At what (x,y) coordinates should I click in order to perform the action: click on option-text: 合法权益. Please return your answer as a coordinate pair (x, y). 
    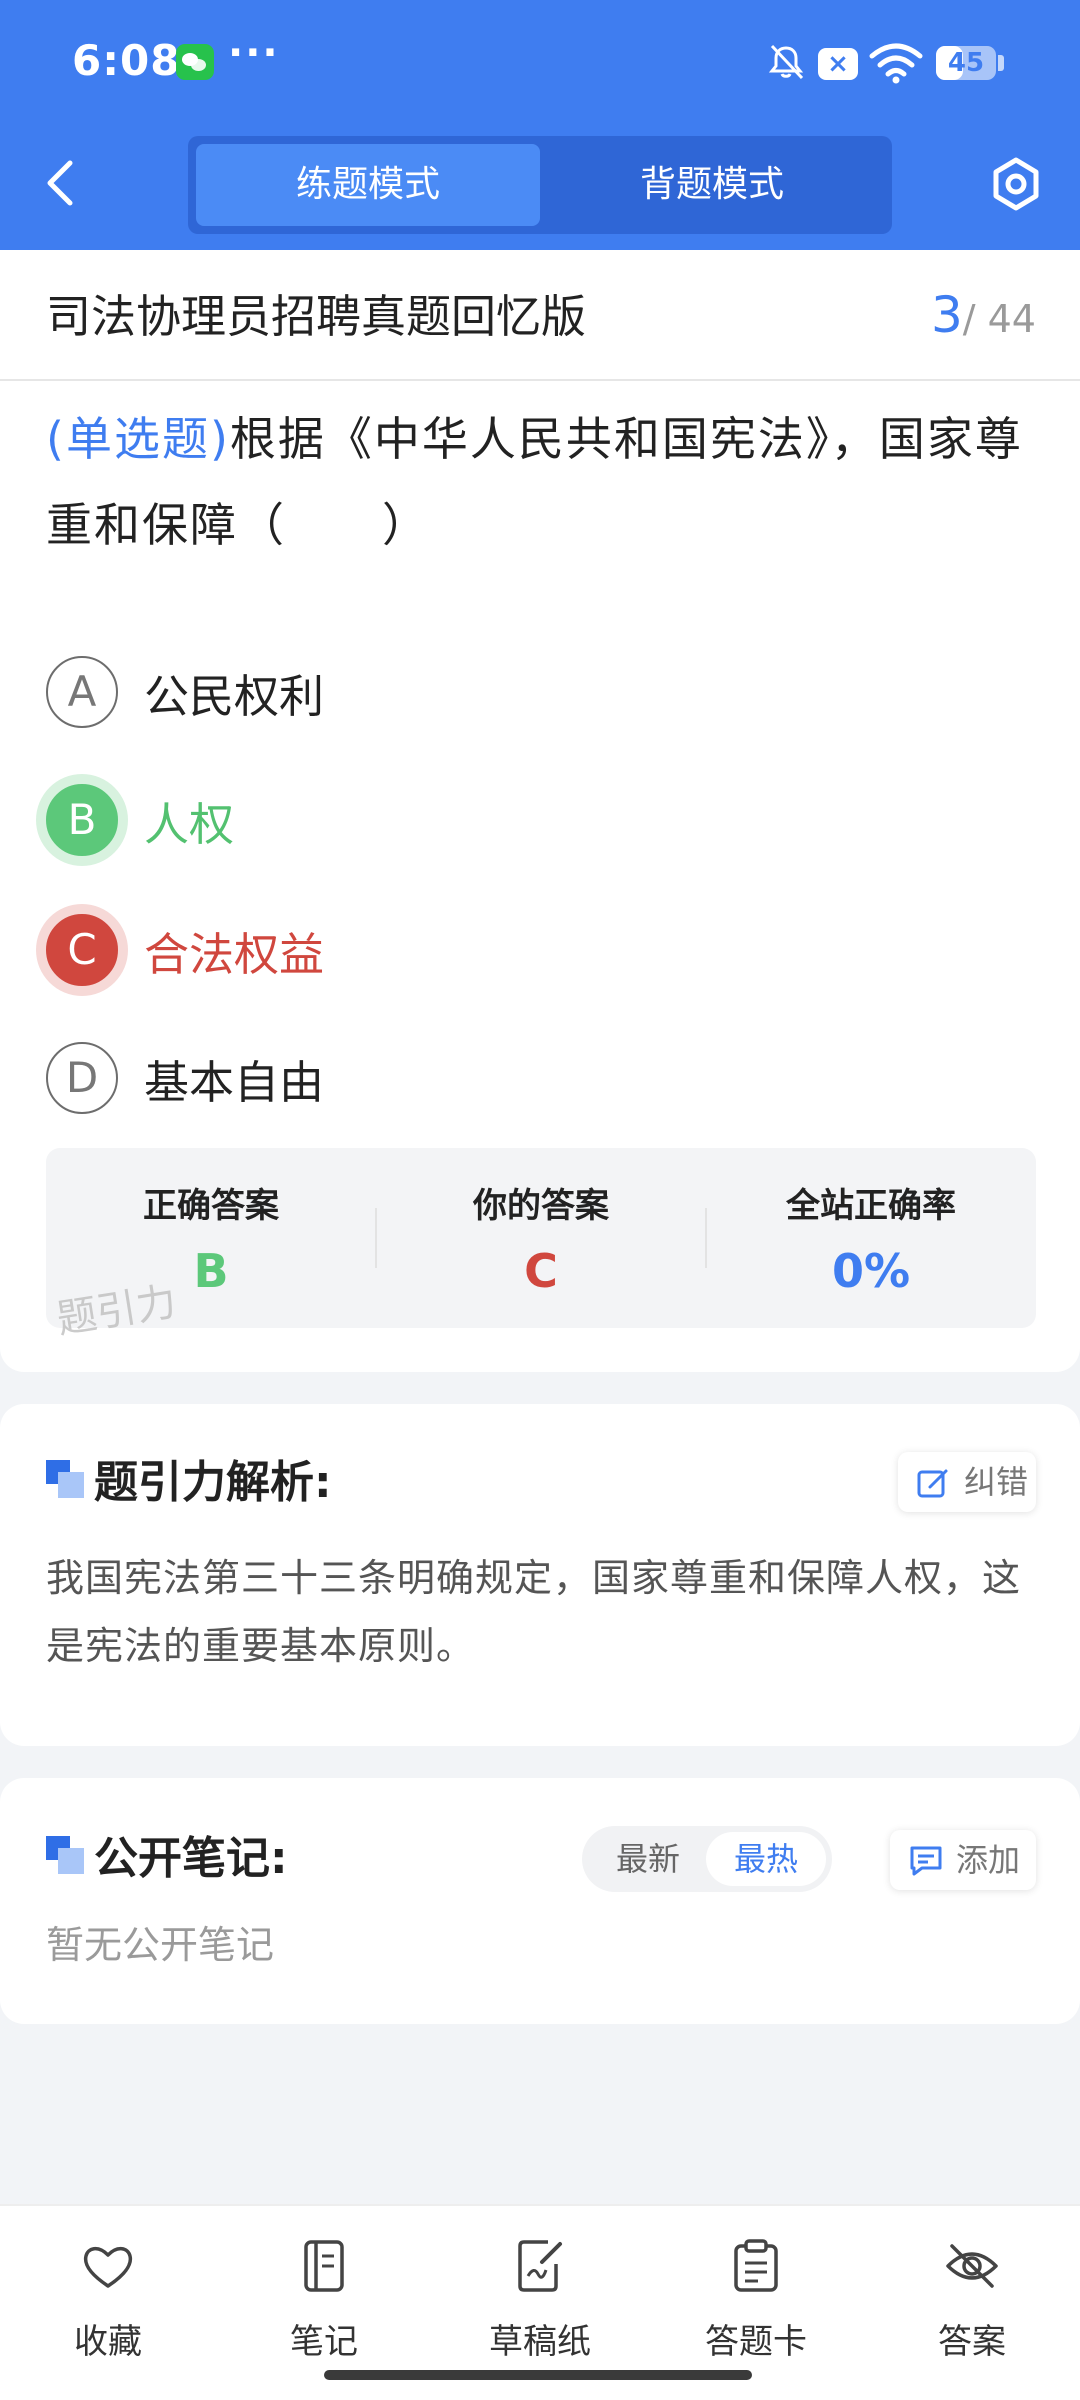
    Looking at the image, I should click on (234, 954).